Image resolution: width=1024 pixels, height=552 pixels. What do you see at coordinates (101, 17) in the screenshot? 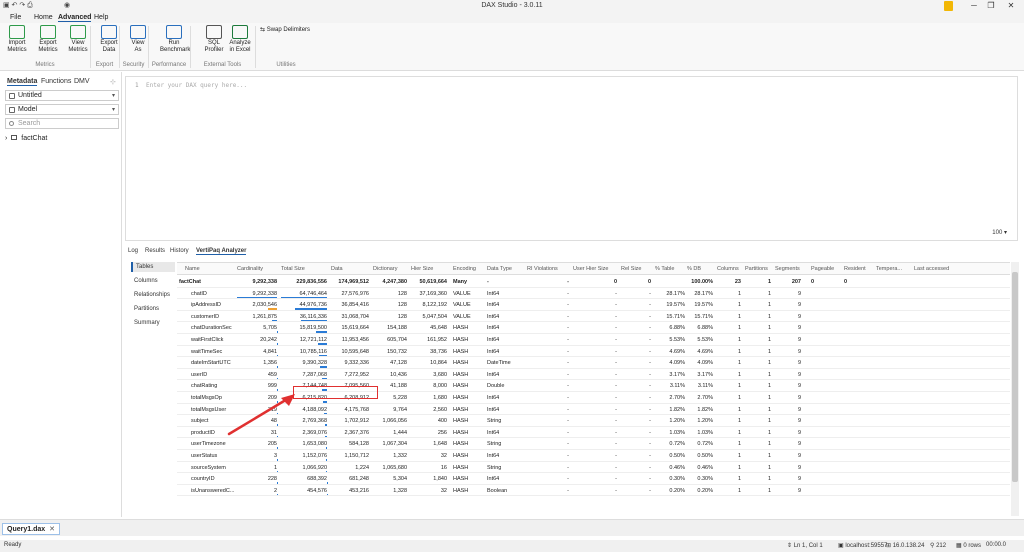
I see `menu-help: Help` at bounding box center [101, 17].